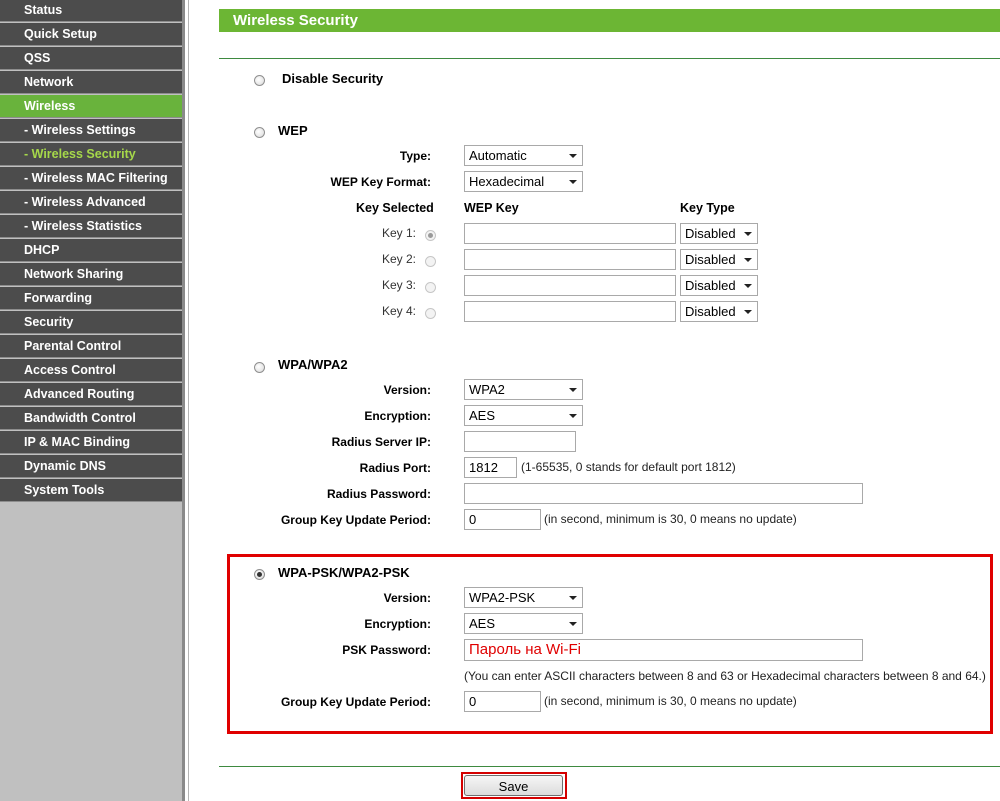  Describe the element at coordinates (91, 82) in the screenshot. I see `sidebar-item-network: Network` at that location.